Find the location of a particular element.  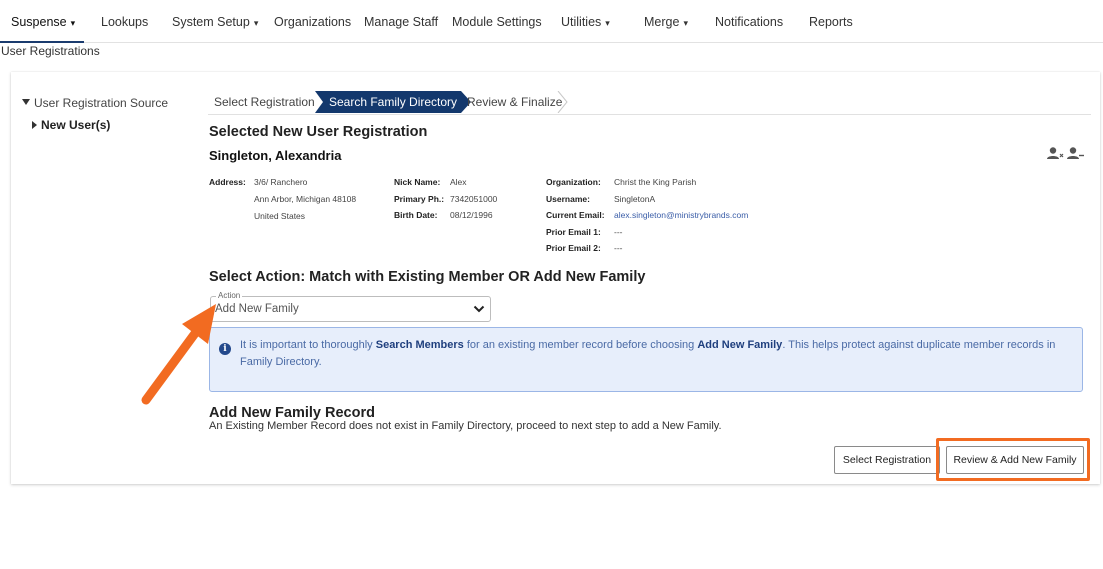

steps-divider is located at coordinates (649, 114).